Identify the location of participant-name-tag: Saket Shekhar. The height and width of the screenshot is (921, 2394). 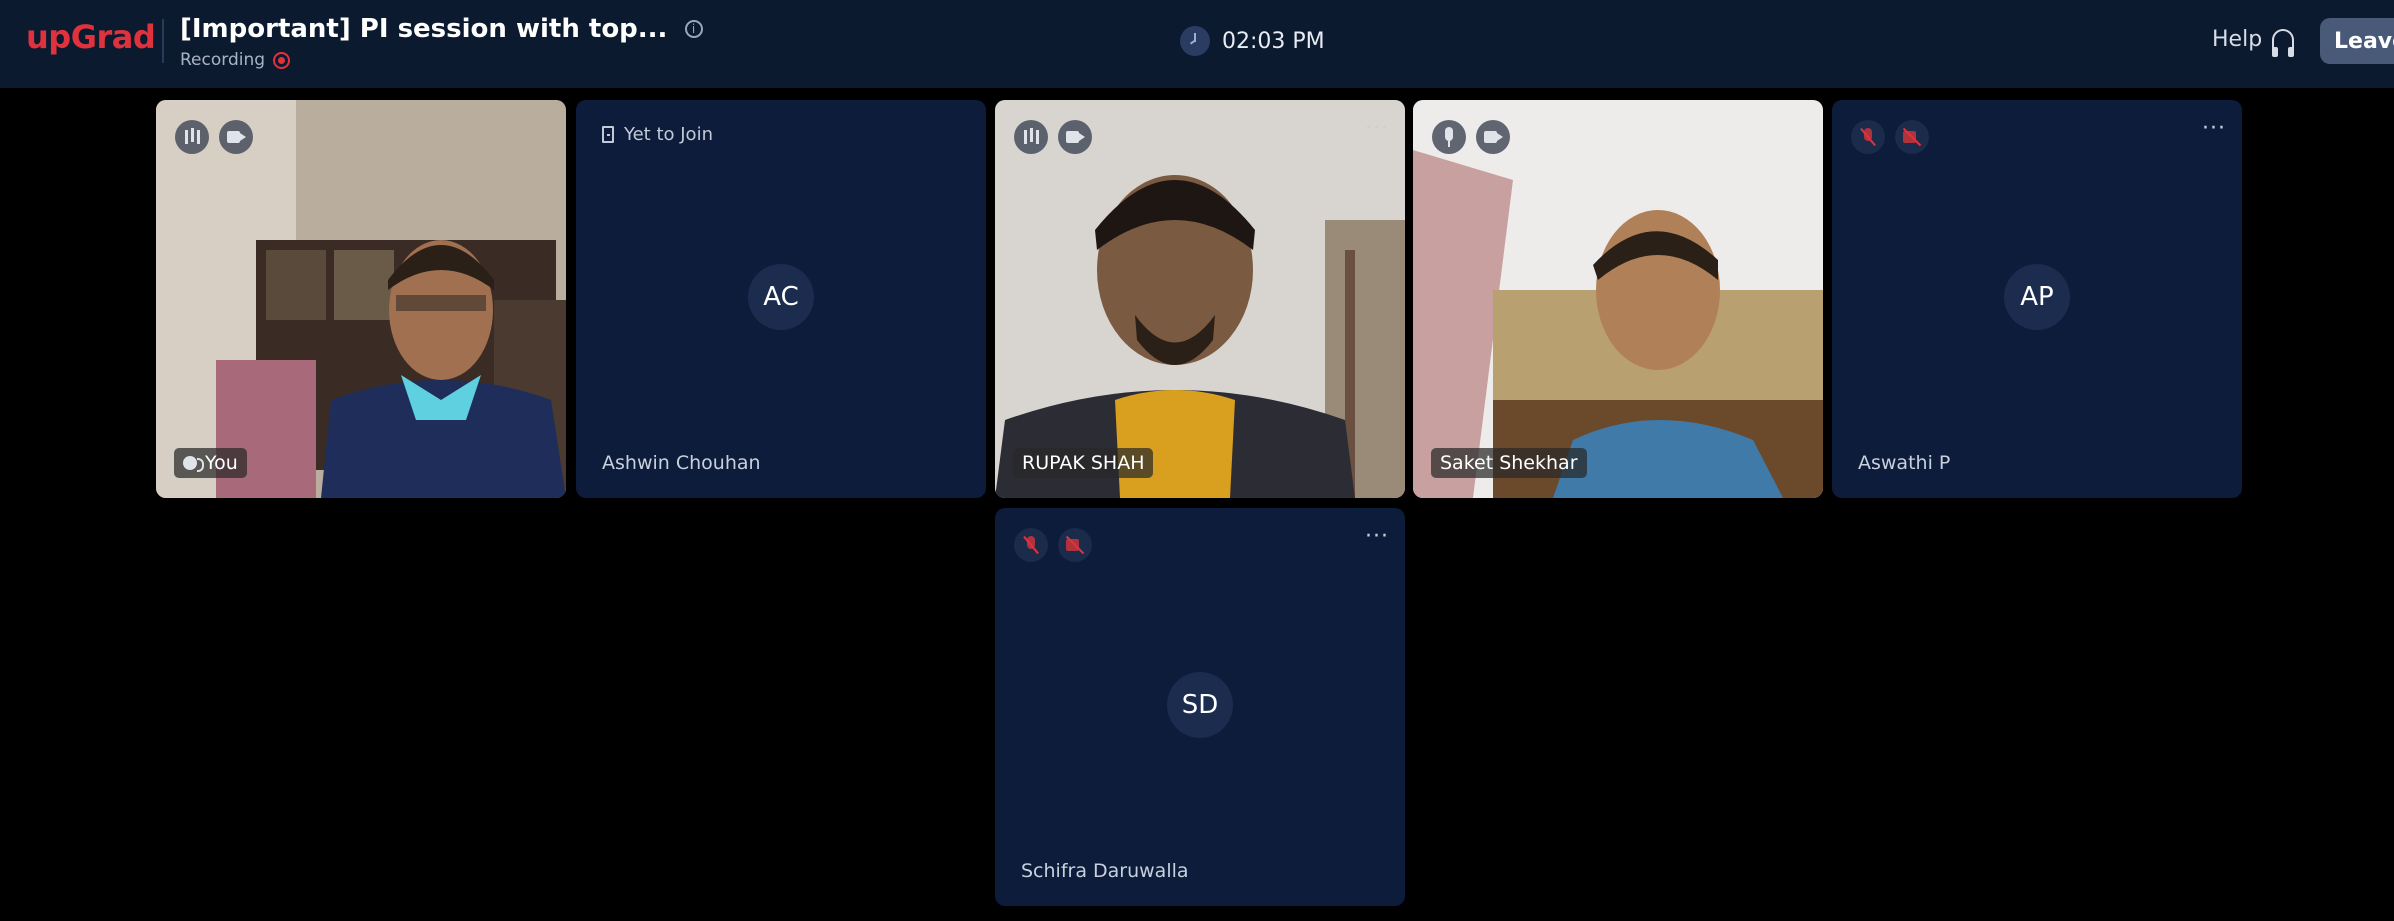
(1509, 463).